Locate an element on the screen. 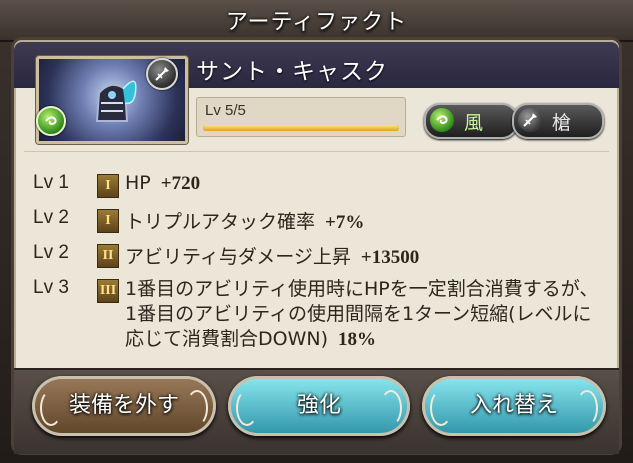  skill-description: HP is located at coordinates (138, 183).